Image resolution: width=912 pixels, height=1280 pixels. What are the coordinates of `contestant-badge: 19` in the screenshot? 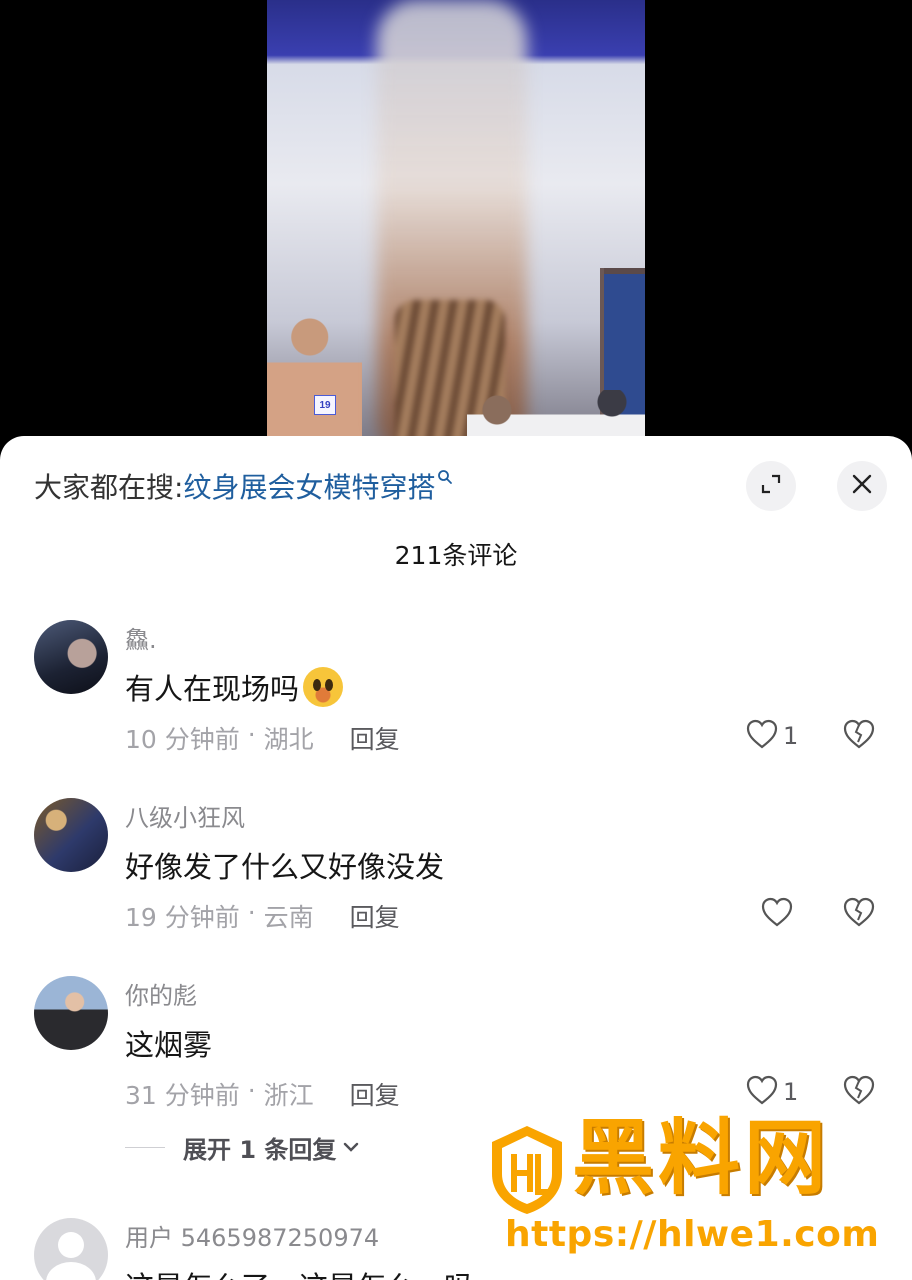 It's located at (325, 405).